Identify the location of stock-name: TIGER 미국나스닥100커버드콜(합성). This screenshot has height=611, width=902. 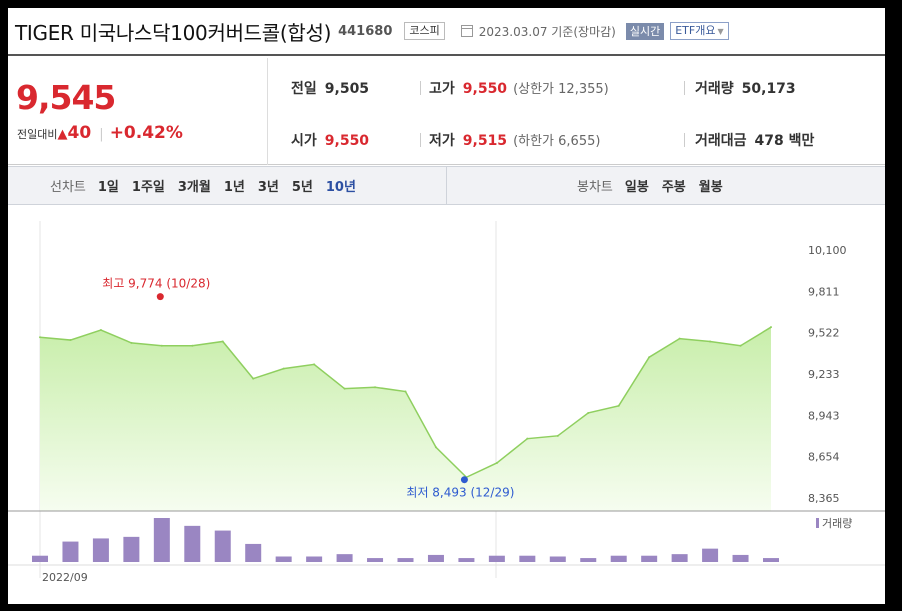
(173, 32).